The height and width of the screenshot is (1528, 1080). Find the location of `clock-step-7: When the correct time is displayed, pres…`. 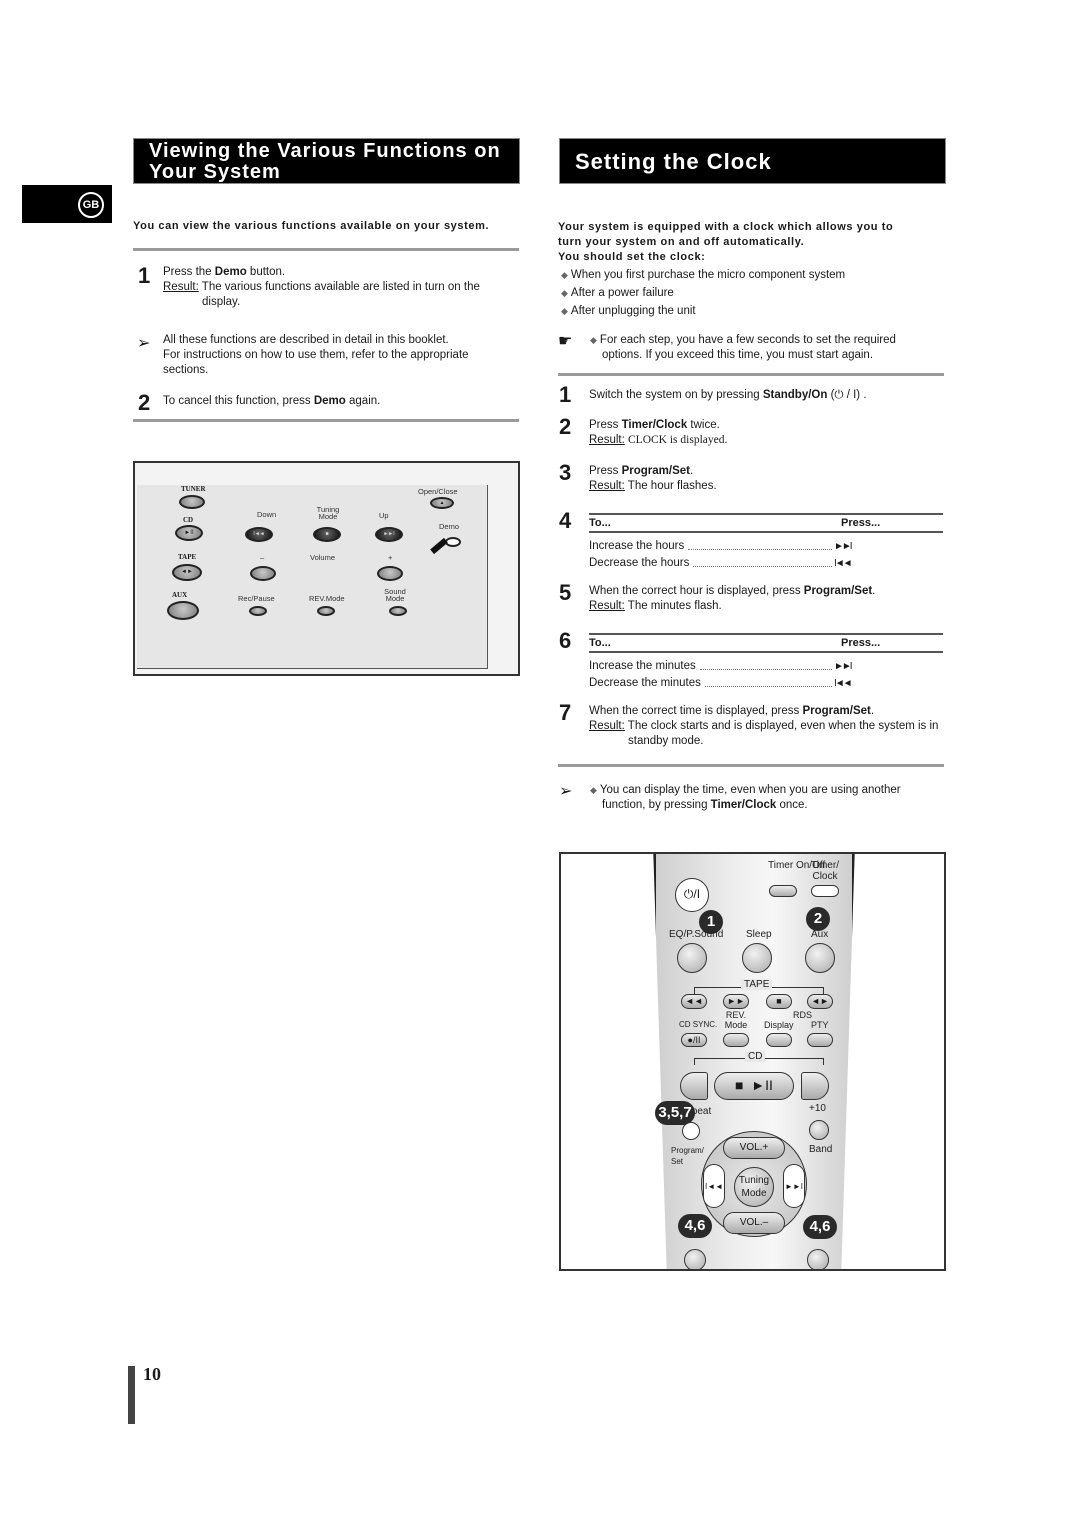

clock-step-7: When the correct time is displayed, pres… is located at coordinates (764, 726).